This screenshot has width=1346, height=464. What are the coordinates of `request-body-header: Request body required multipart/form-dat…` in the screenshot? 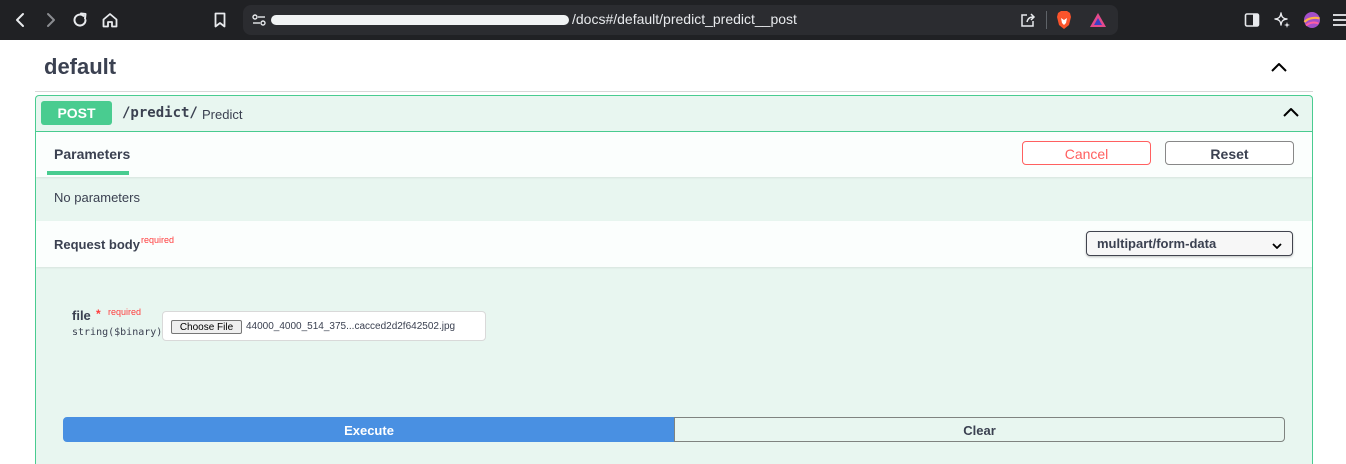 It's located at (674, 244).